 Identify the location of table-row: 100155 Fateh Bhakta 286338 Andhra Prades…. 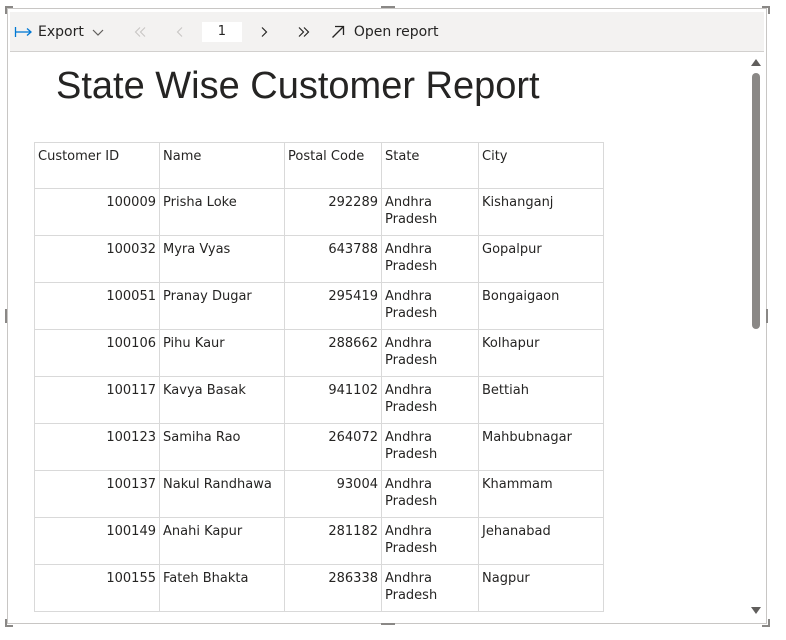
(319, 588).